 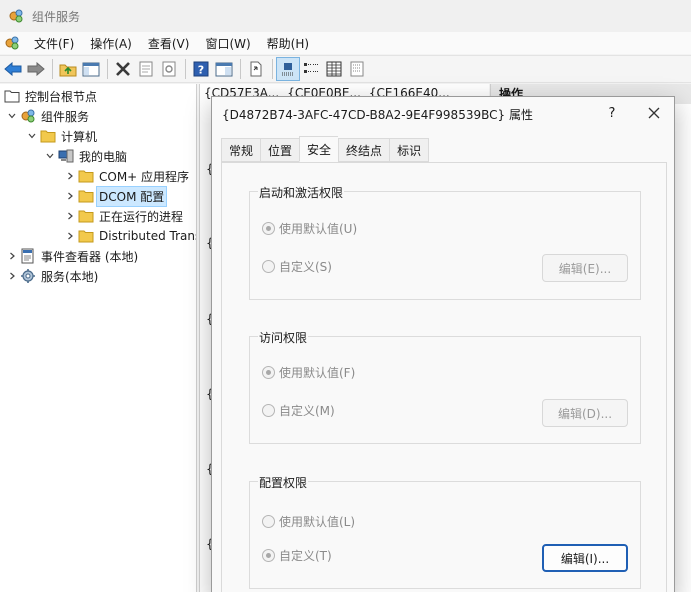 I want to click on radio-label: 自定义(T), so click(x=305, y=556).